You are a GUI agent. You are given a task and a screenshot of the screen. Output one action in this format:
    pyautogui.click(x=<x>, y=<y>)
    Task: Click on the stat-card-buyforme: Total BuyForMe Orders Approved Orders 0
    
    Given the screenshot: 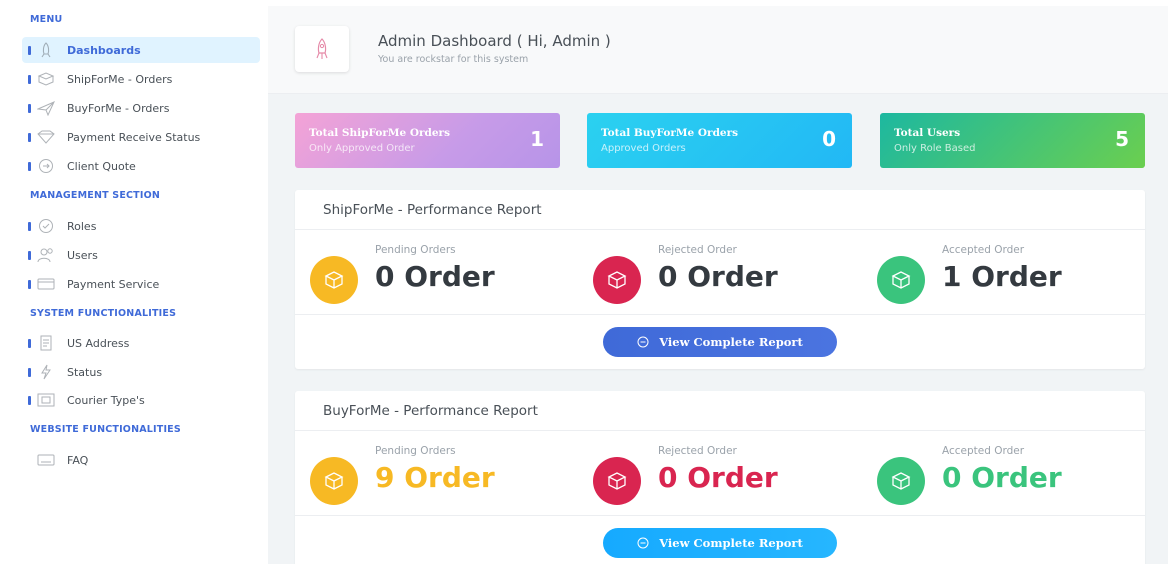 What is the action you would take?
    pyautogui.click(x=719, y=140)
    